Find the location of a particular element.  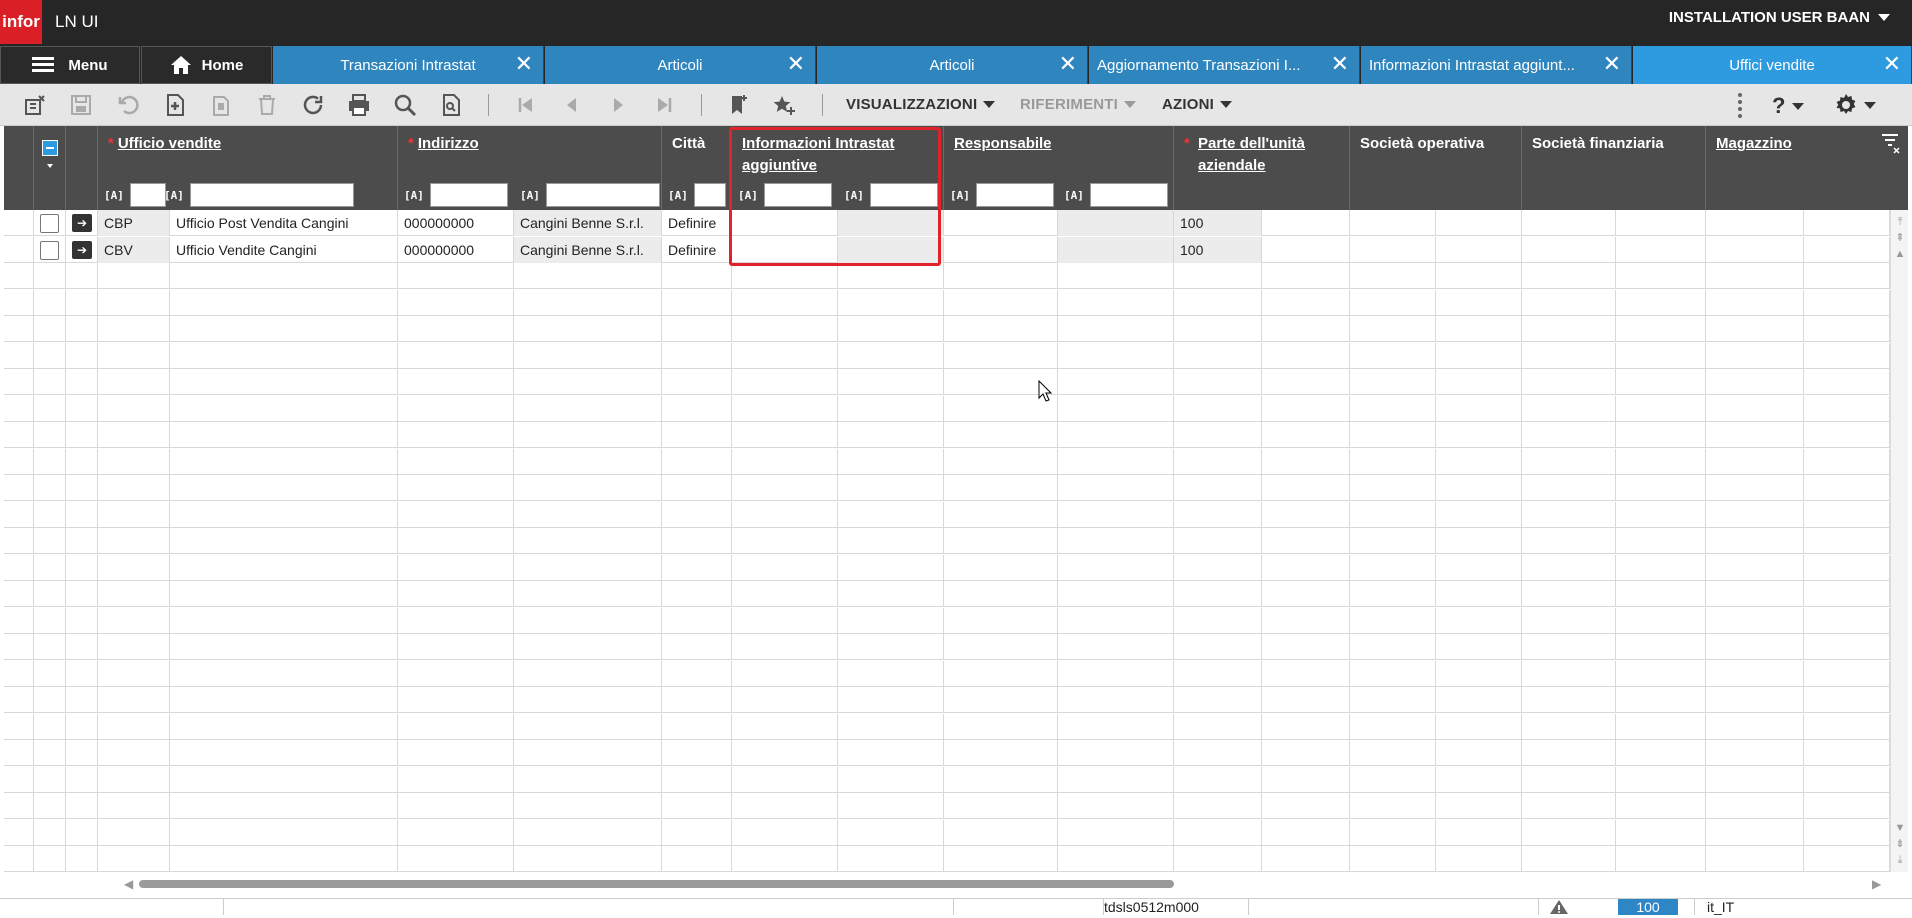

chevron-down-icon is located at coordinates (50, 166).